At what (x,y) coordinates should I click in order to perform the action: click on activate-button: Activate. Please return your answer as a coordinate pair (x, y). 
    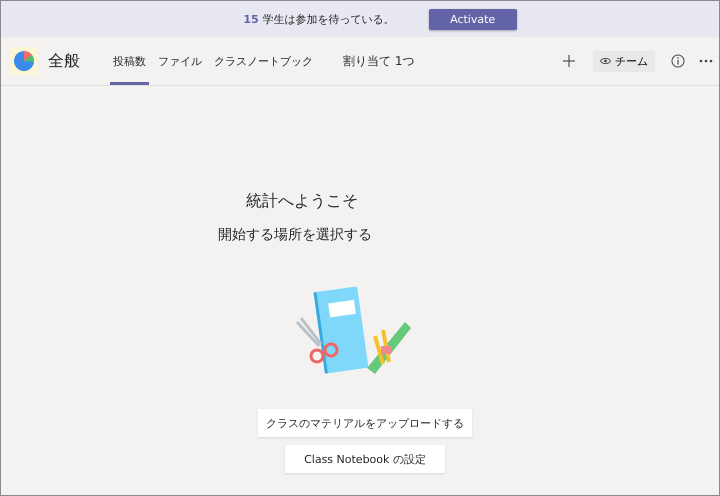
    Looking at the image, I should click on (472, 19).